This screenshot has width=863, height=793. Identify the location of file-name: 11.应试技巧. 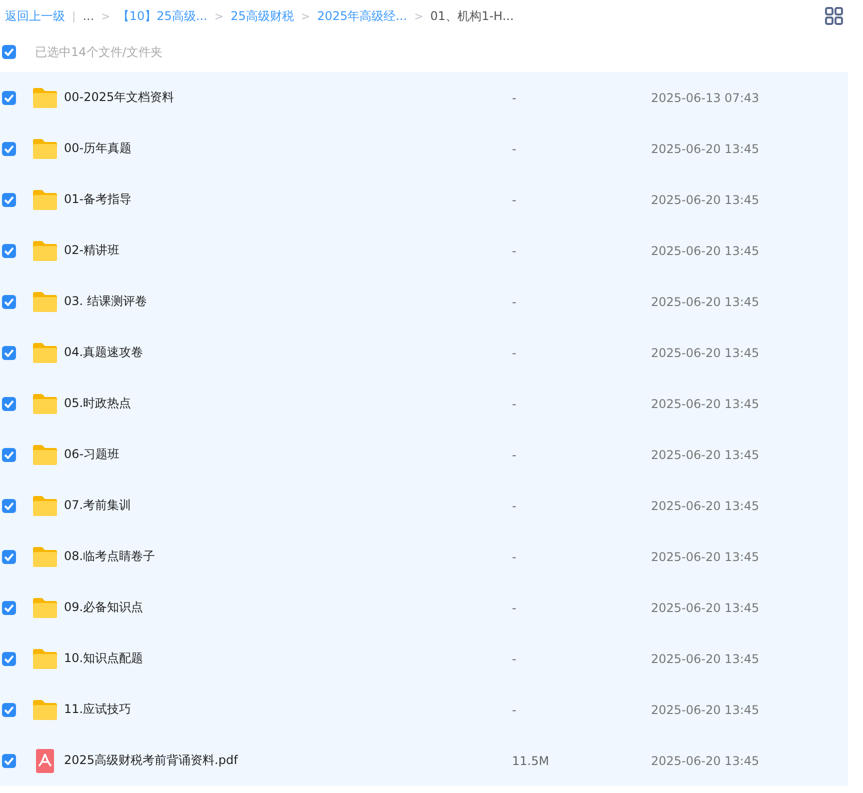
(98, 709).